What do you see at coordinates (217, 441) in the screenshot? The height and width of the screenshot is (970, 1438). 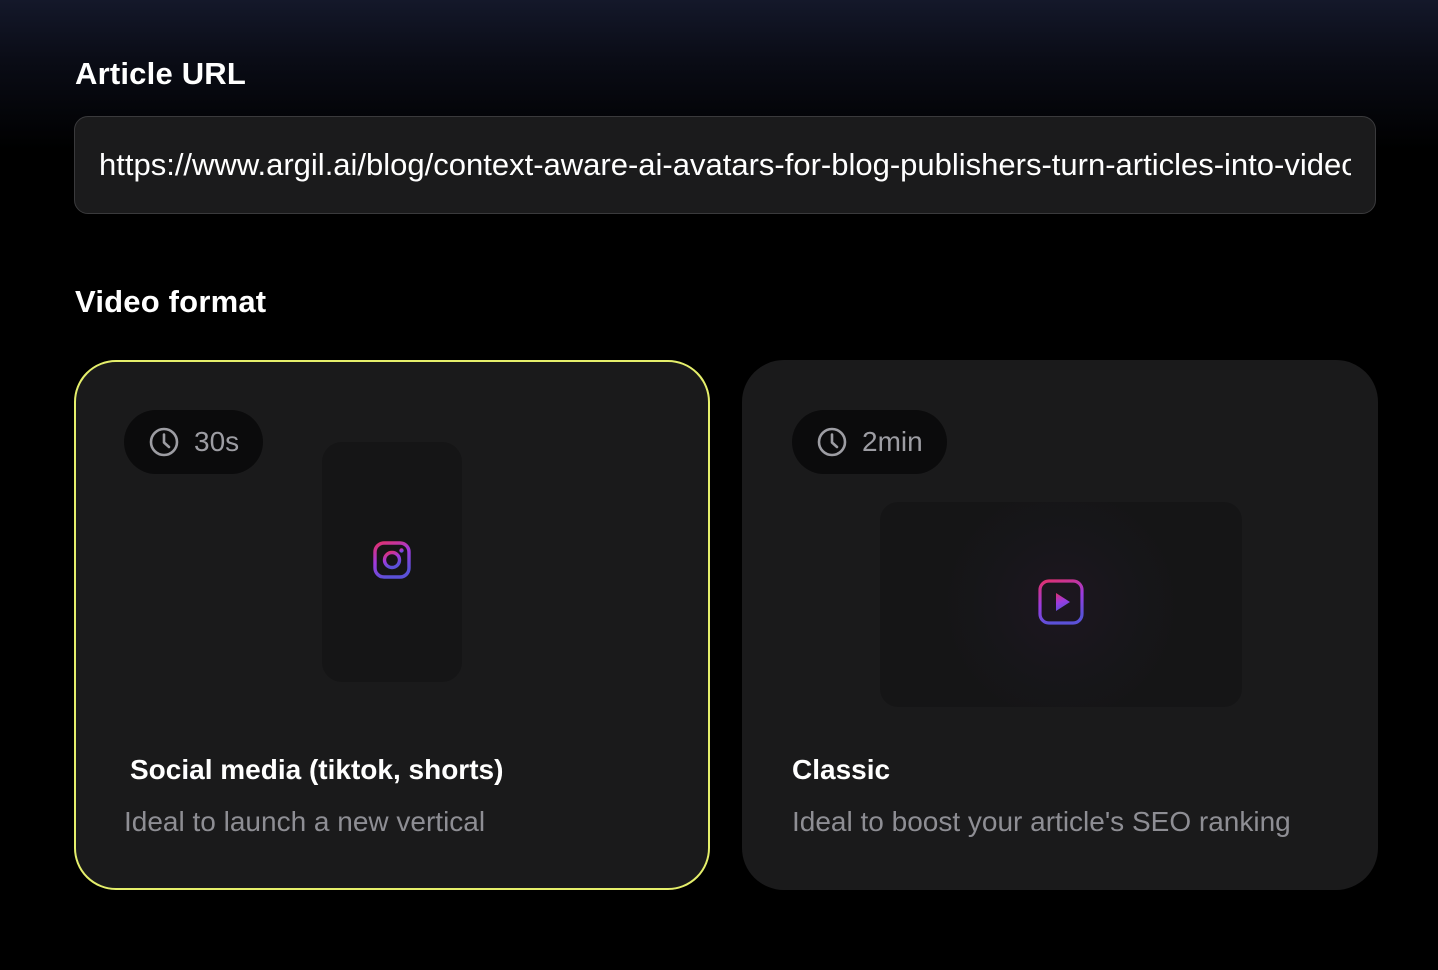 I see `duration-text: 30s` at bounding box center [217, 441].